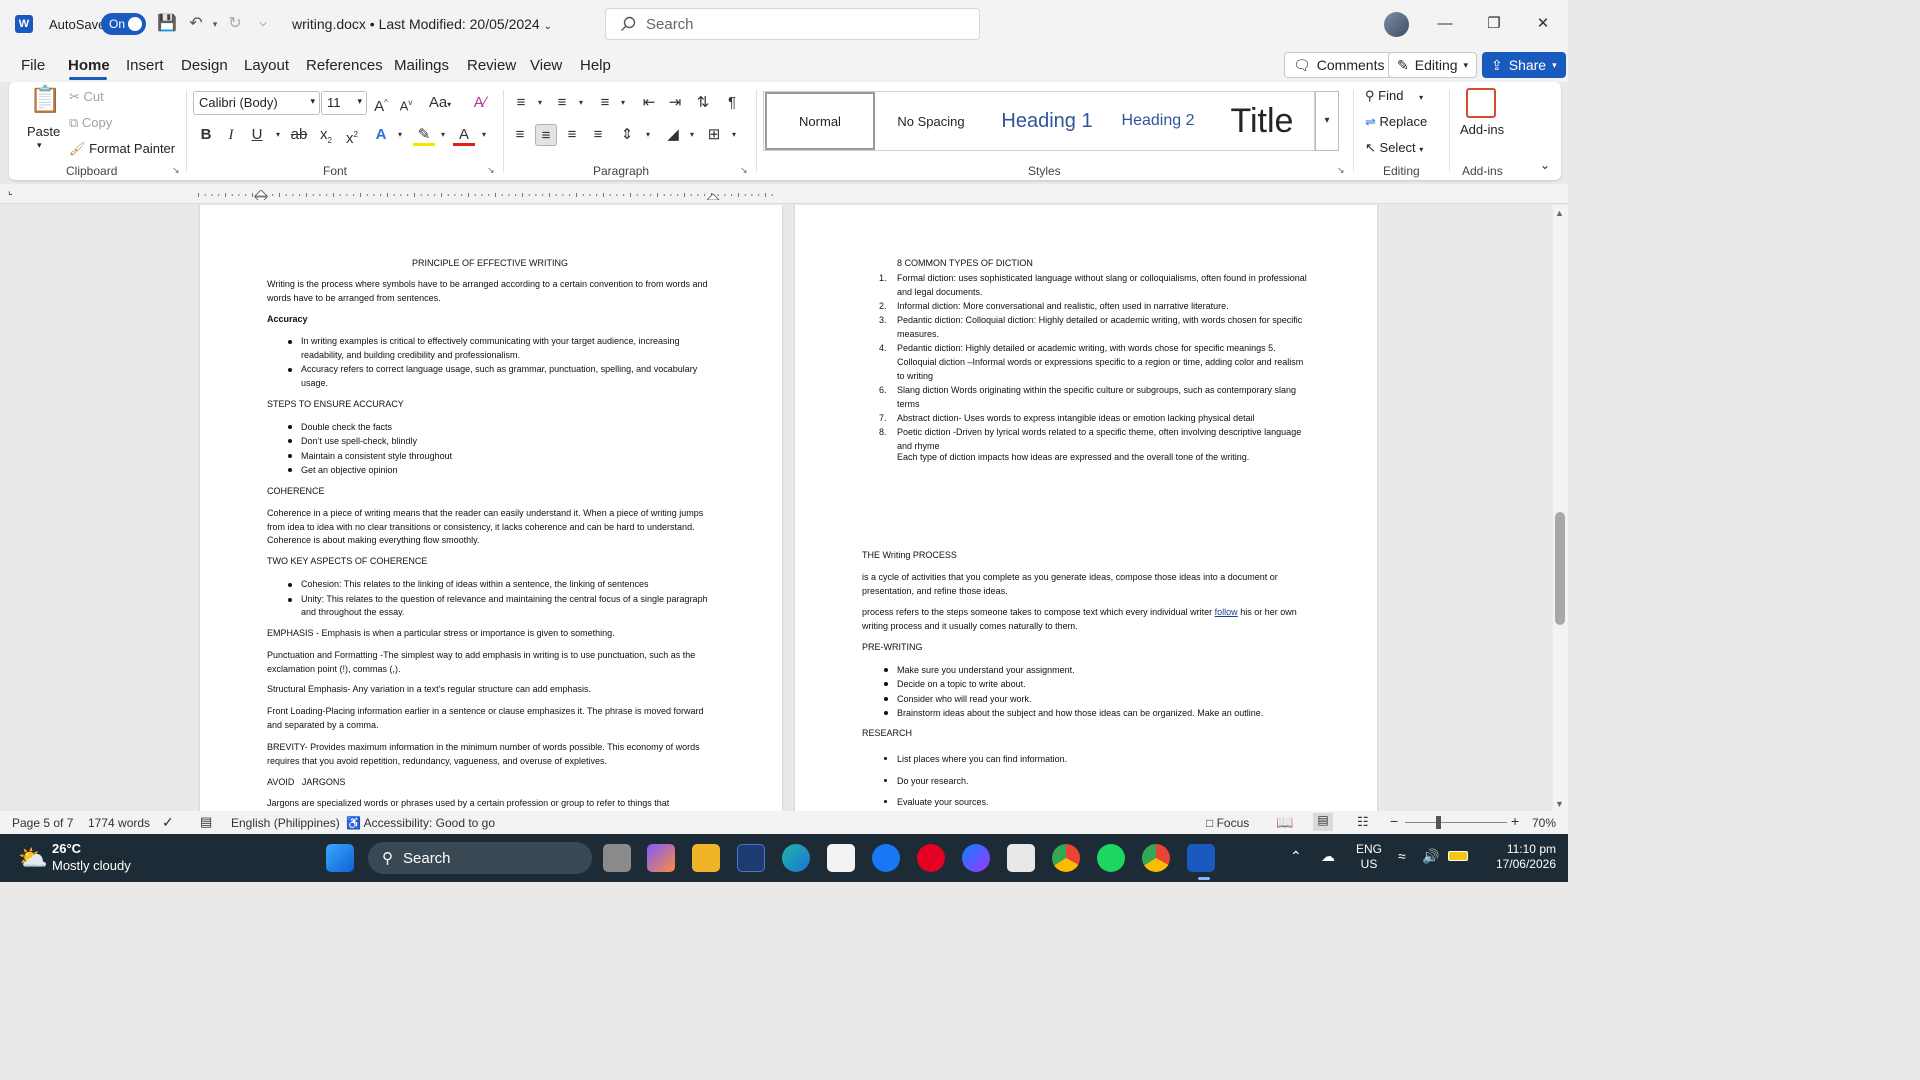  I want to click on edge-icon, so click(796, 858).